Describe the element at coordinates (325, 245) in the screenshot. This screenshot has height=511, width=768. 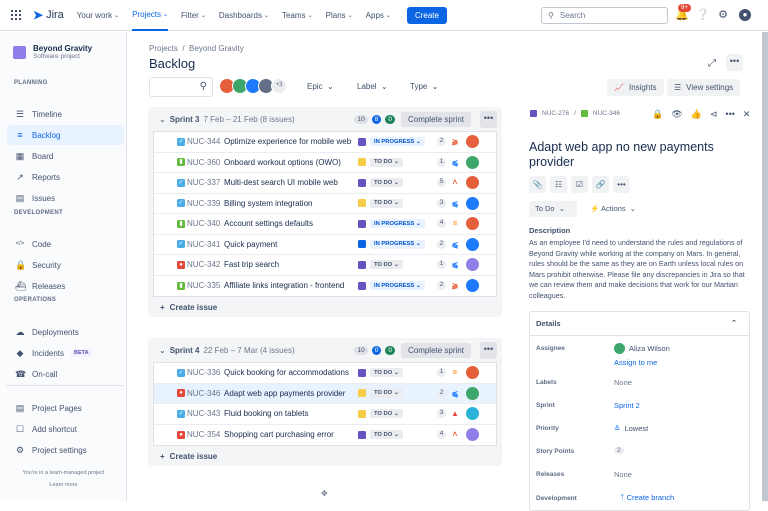
I see `issue-row: ✓ NUC-341 Quick payment IN PROGRESS ⌄ 2 ⫹` at that location.